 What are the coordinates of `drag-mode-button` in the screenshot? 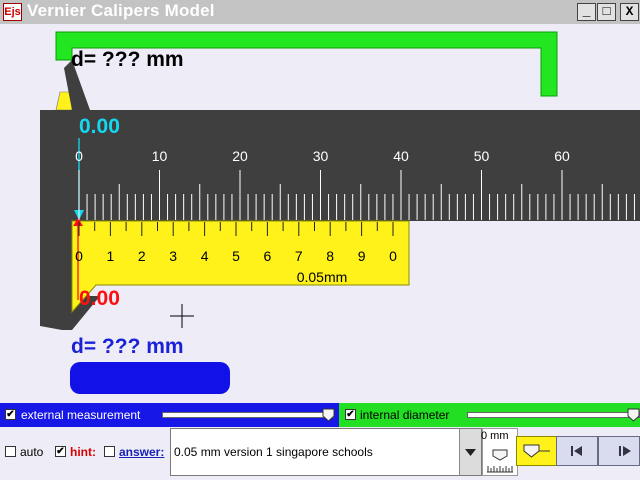 It's located at (537, 451).